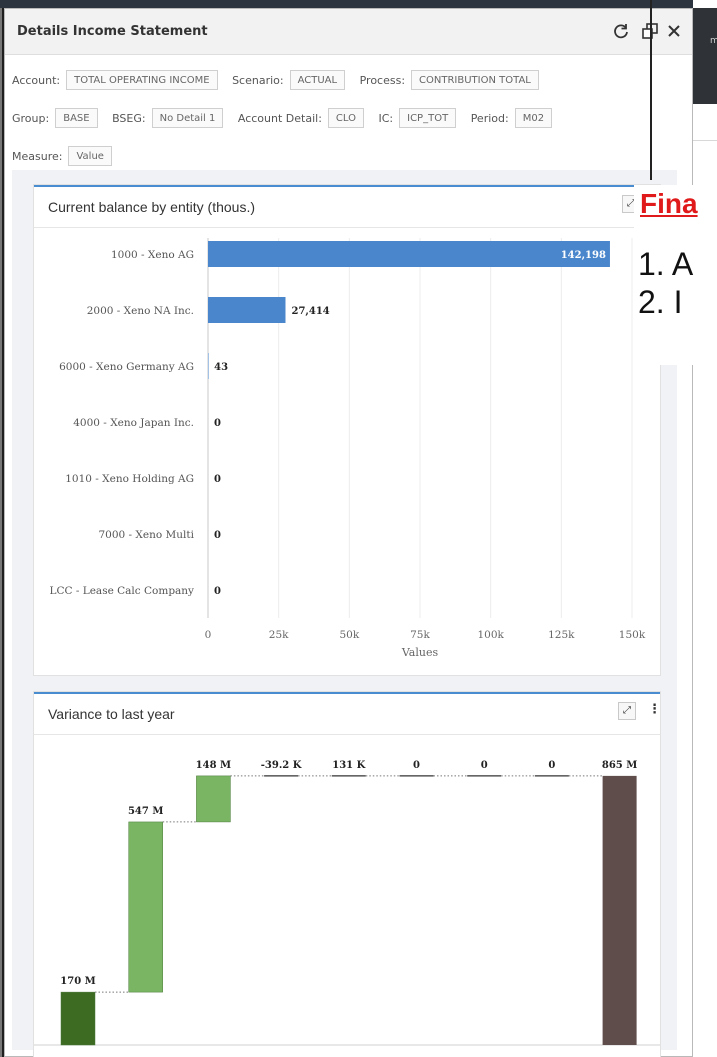 This screenshot has width=717, height=1057. Describe the element at coordinates (348, 32) in the screenshot. I see `dialog-header: Details Income Statement` at that location.